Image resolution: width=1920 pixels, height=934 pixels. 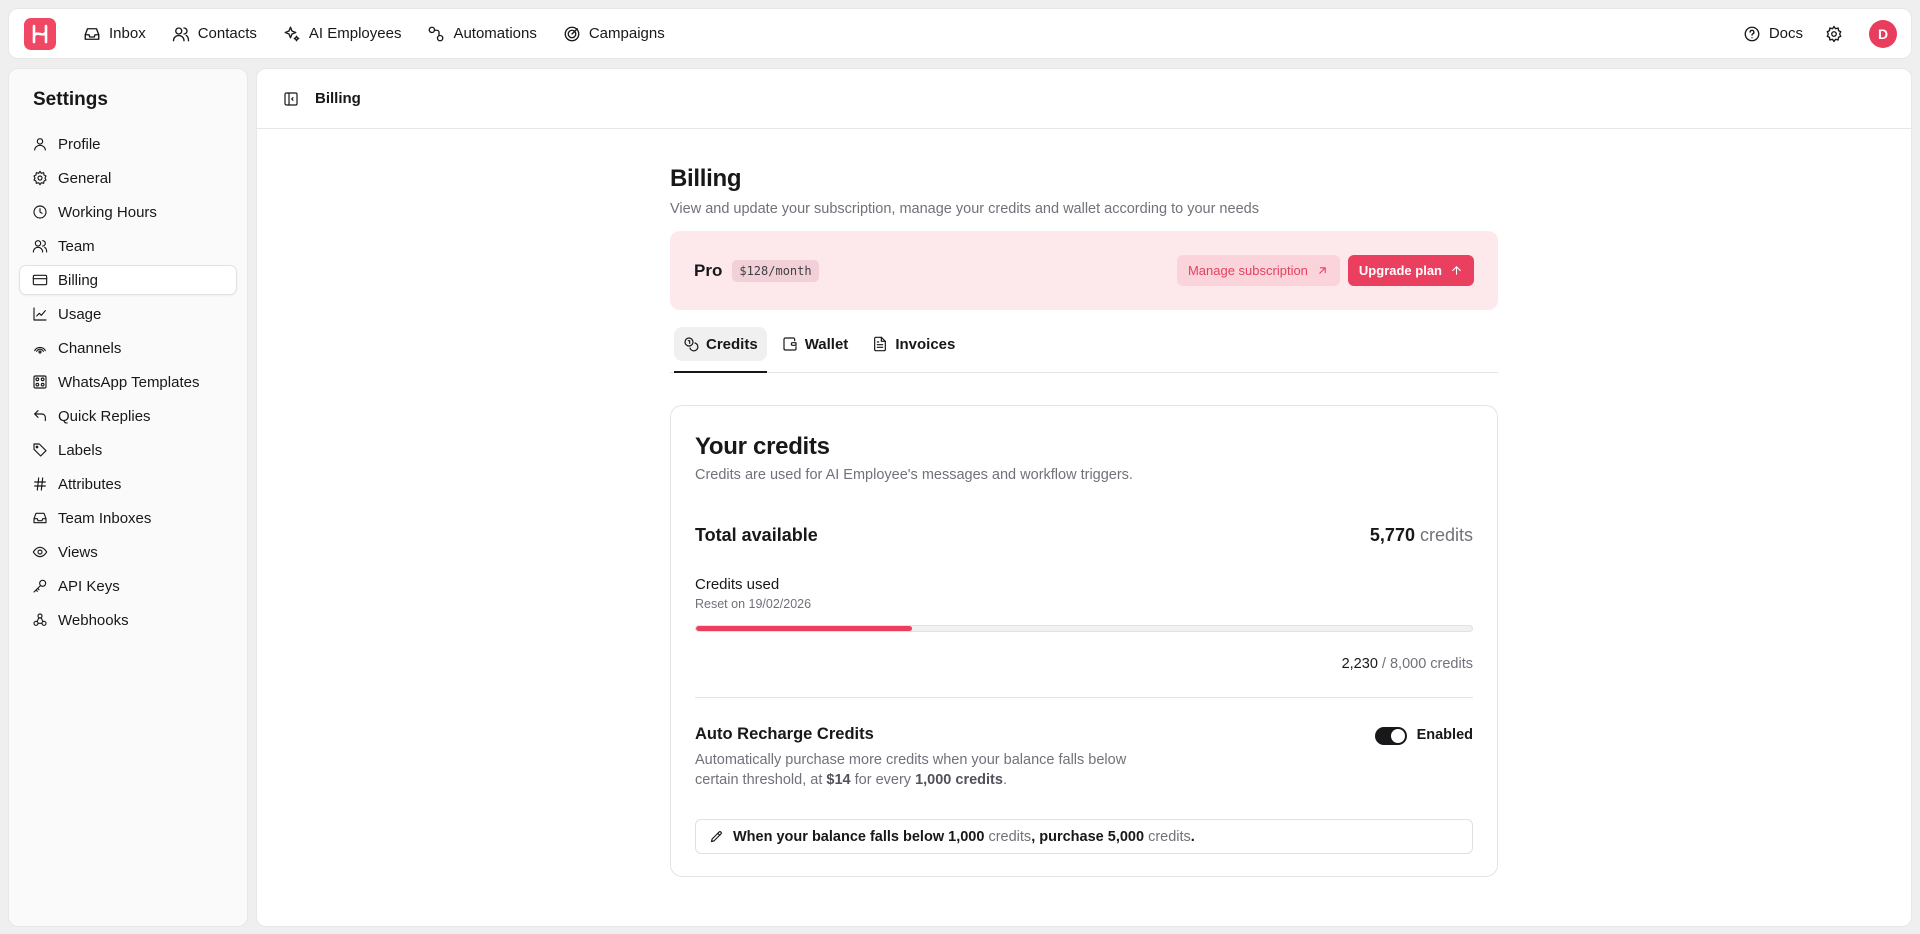 What do you see at coordinates (180, 33) in the screenshot?
I see `contacts-icon` at bounding box center [180, 33].